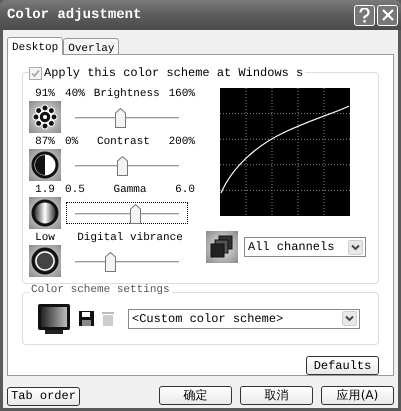 This screenshot has width=401, height=411. What do you see at coordinates (185, 190) in the screenshot?
I see `slider-max: 6.0` at bounding box center [185, 190].